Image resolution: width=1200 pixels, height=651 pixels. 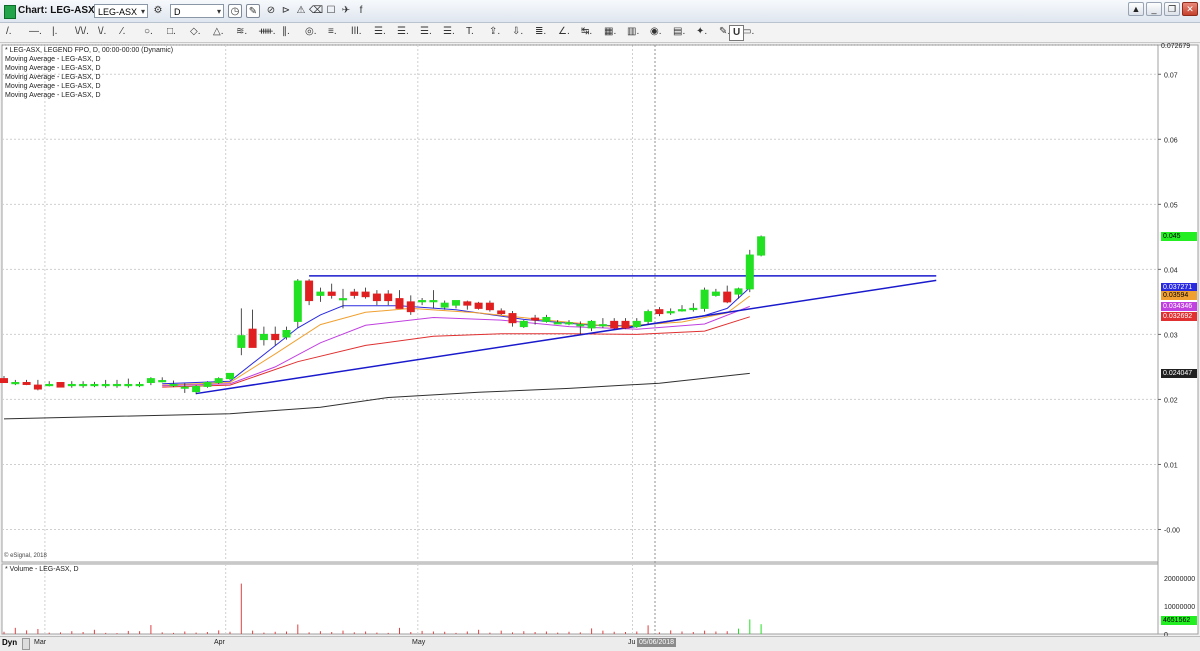 I want to click on vol-y-tick-label-1: 10000000, so click(x=1179, y=607).